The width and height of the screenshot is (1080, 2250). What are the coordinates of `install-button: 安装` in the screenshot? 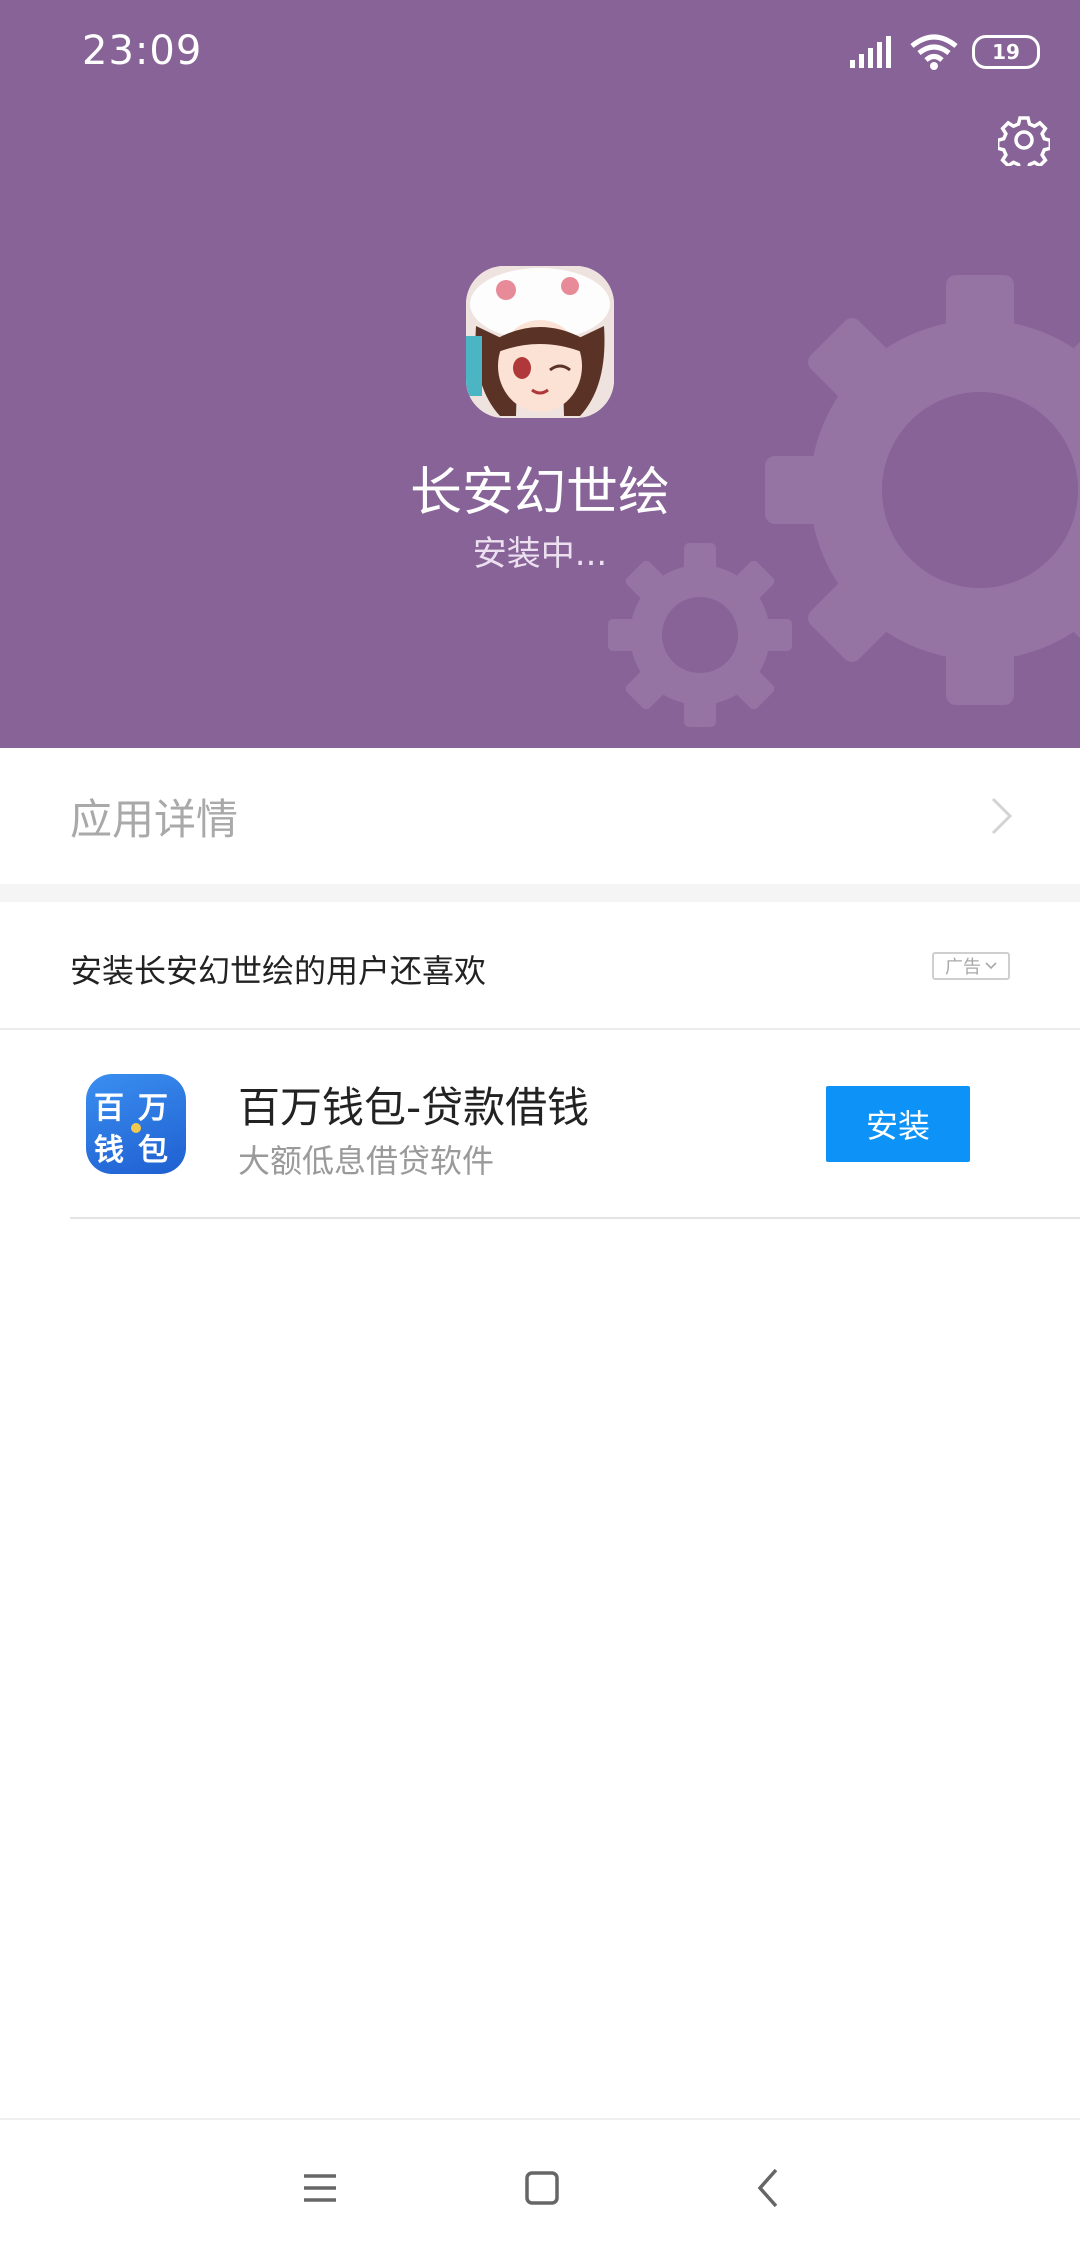 It's located at (898, 1124).